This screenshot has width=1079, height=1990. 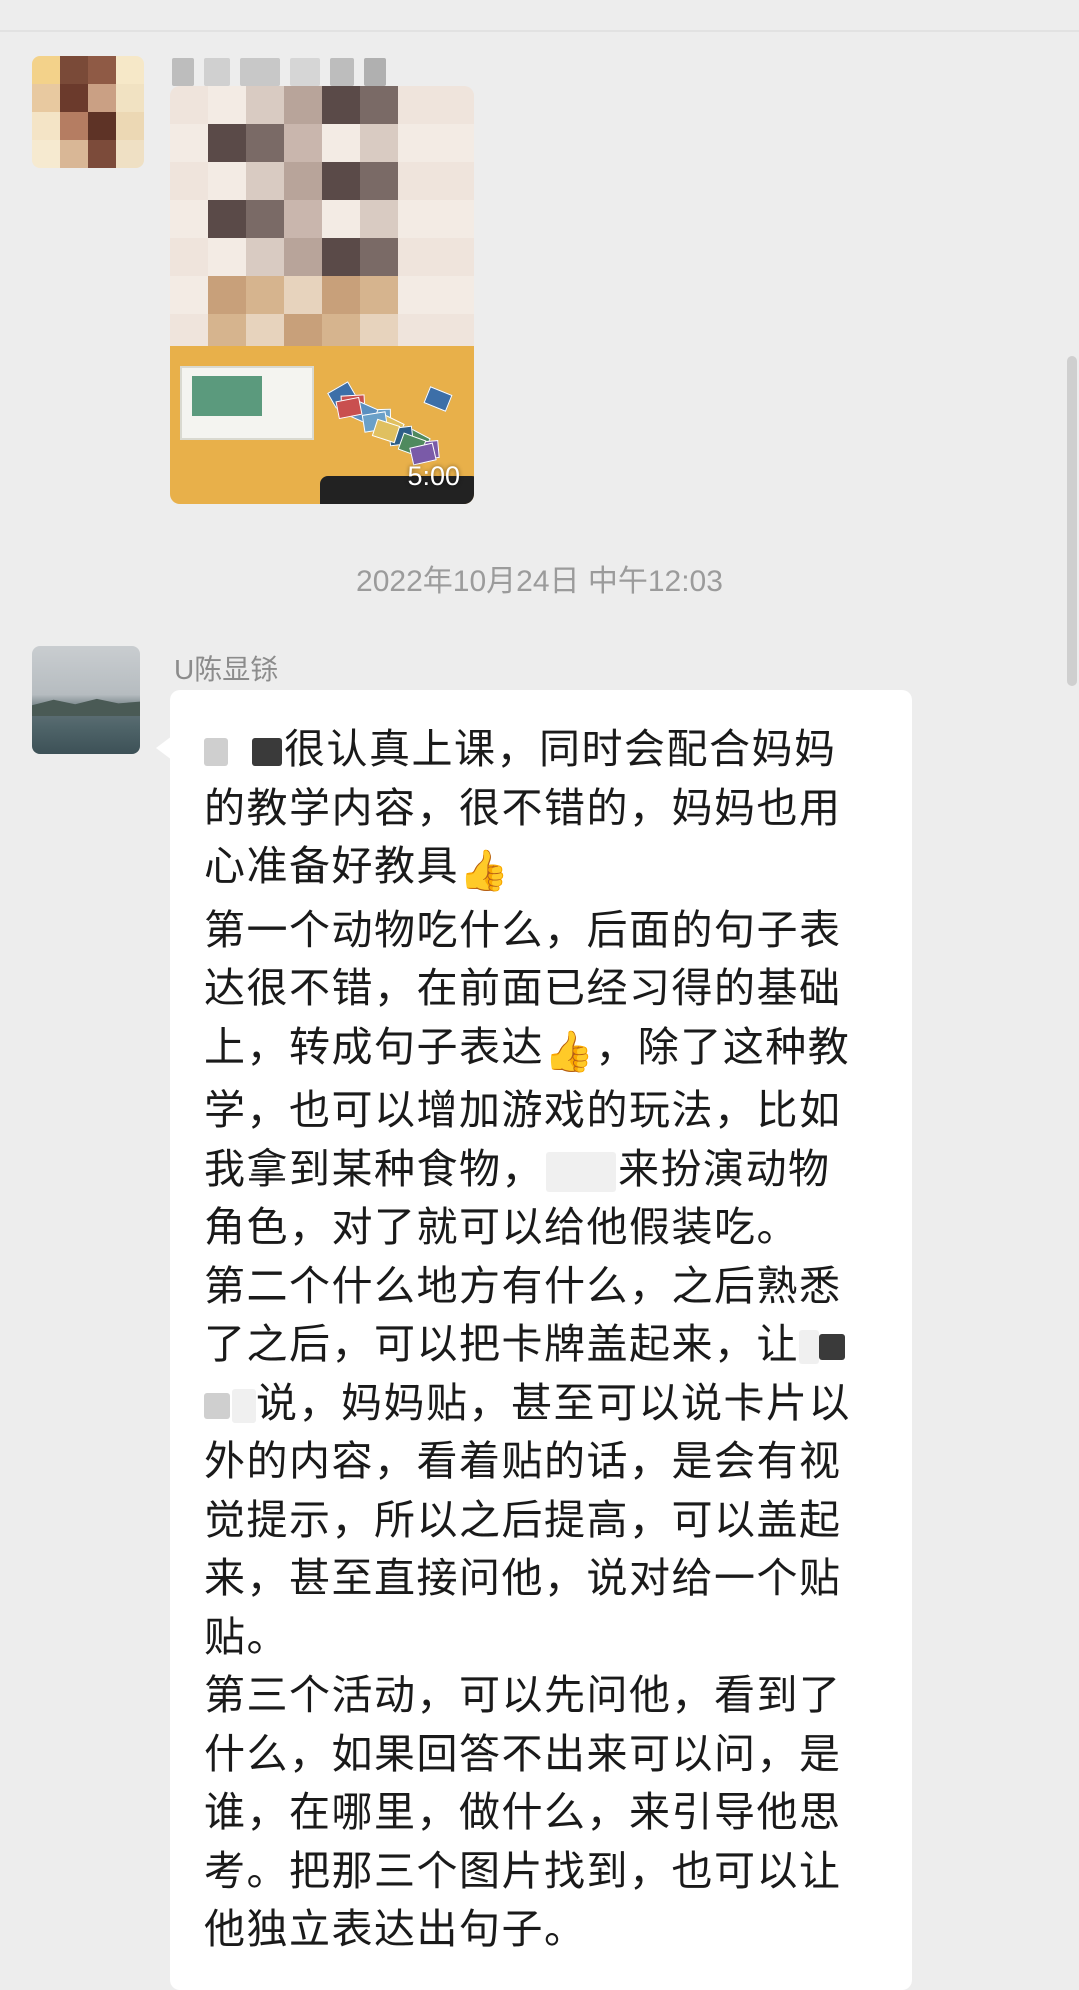 I want to click on message-line: 很认真上课，同时会配合妈妈, so click(x=560, y=749).